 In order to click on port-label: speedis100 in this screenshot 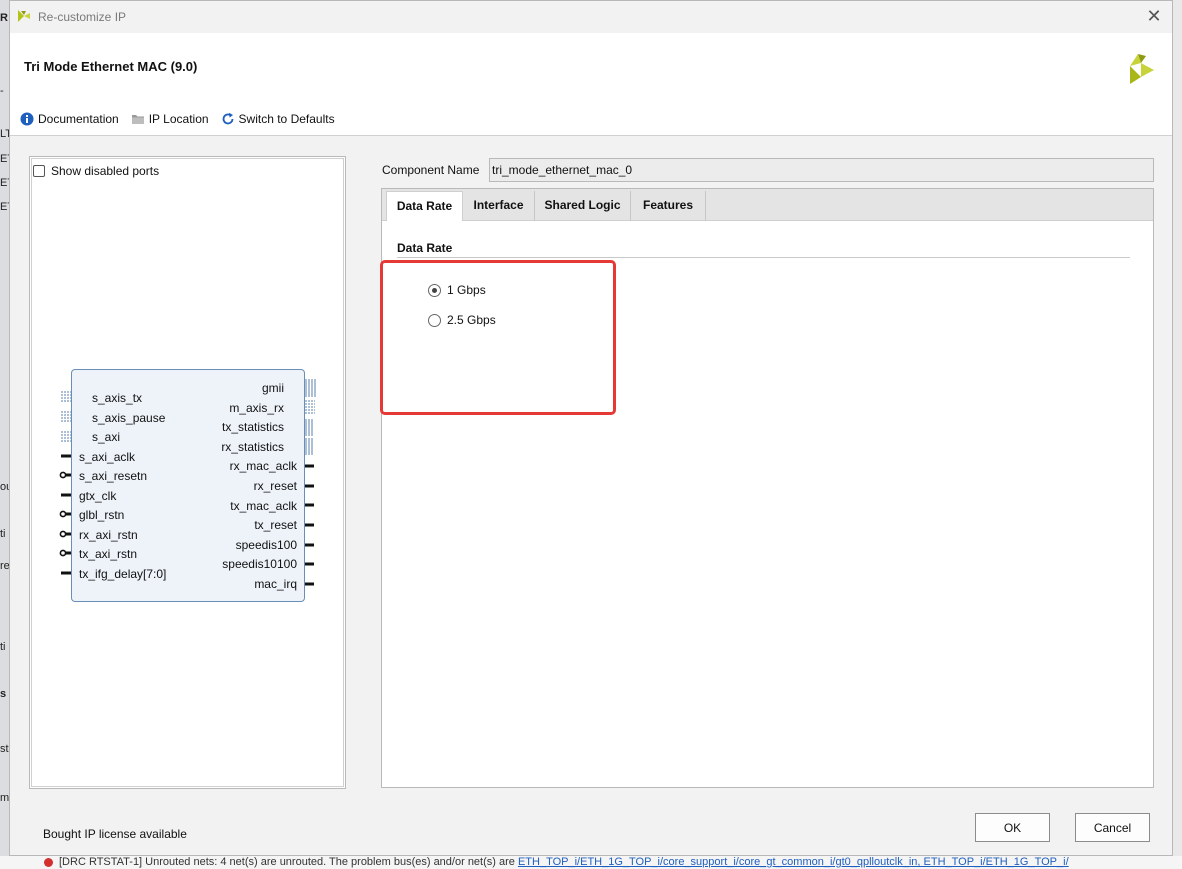, I will do `click(266, 545)`.